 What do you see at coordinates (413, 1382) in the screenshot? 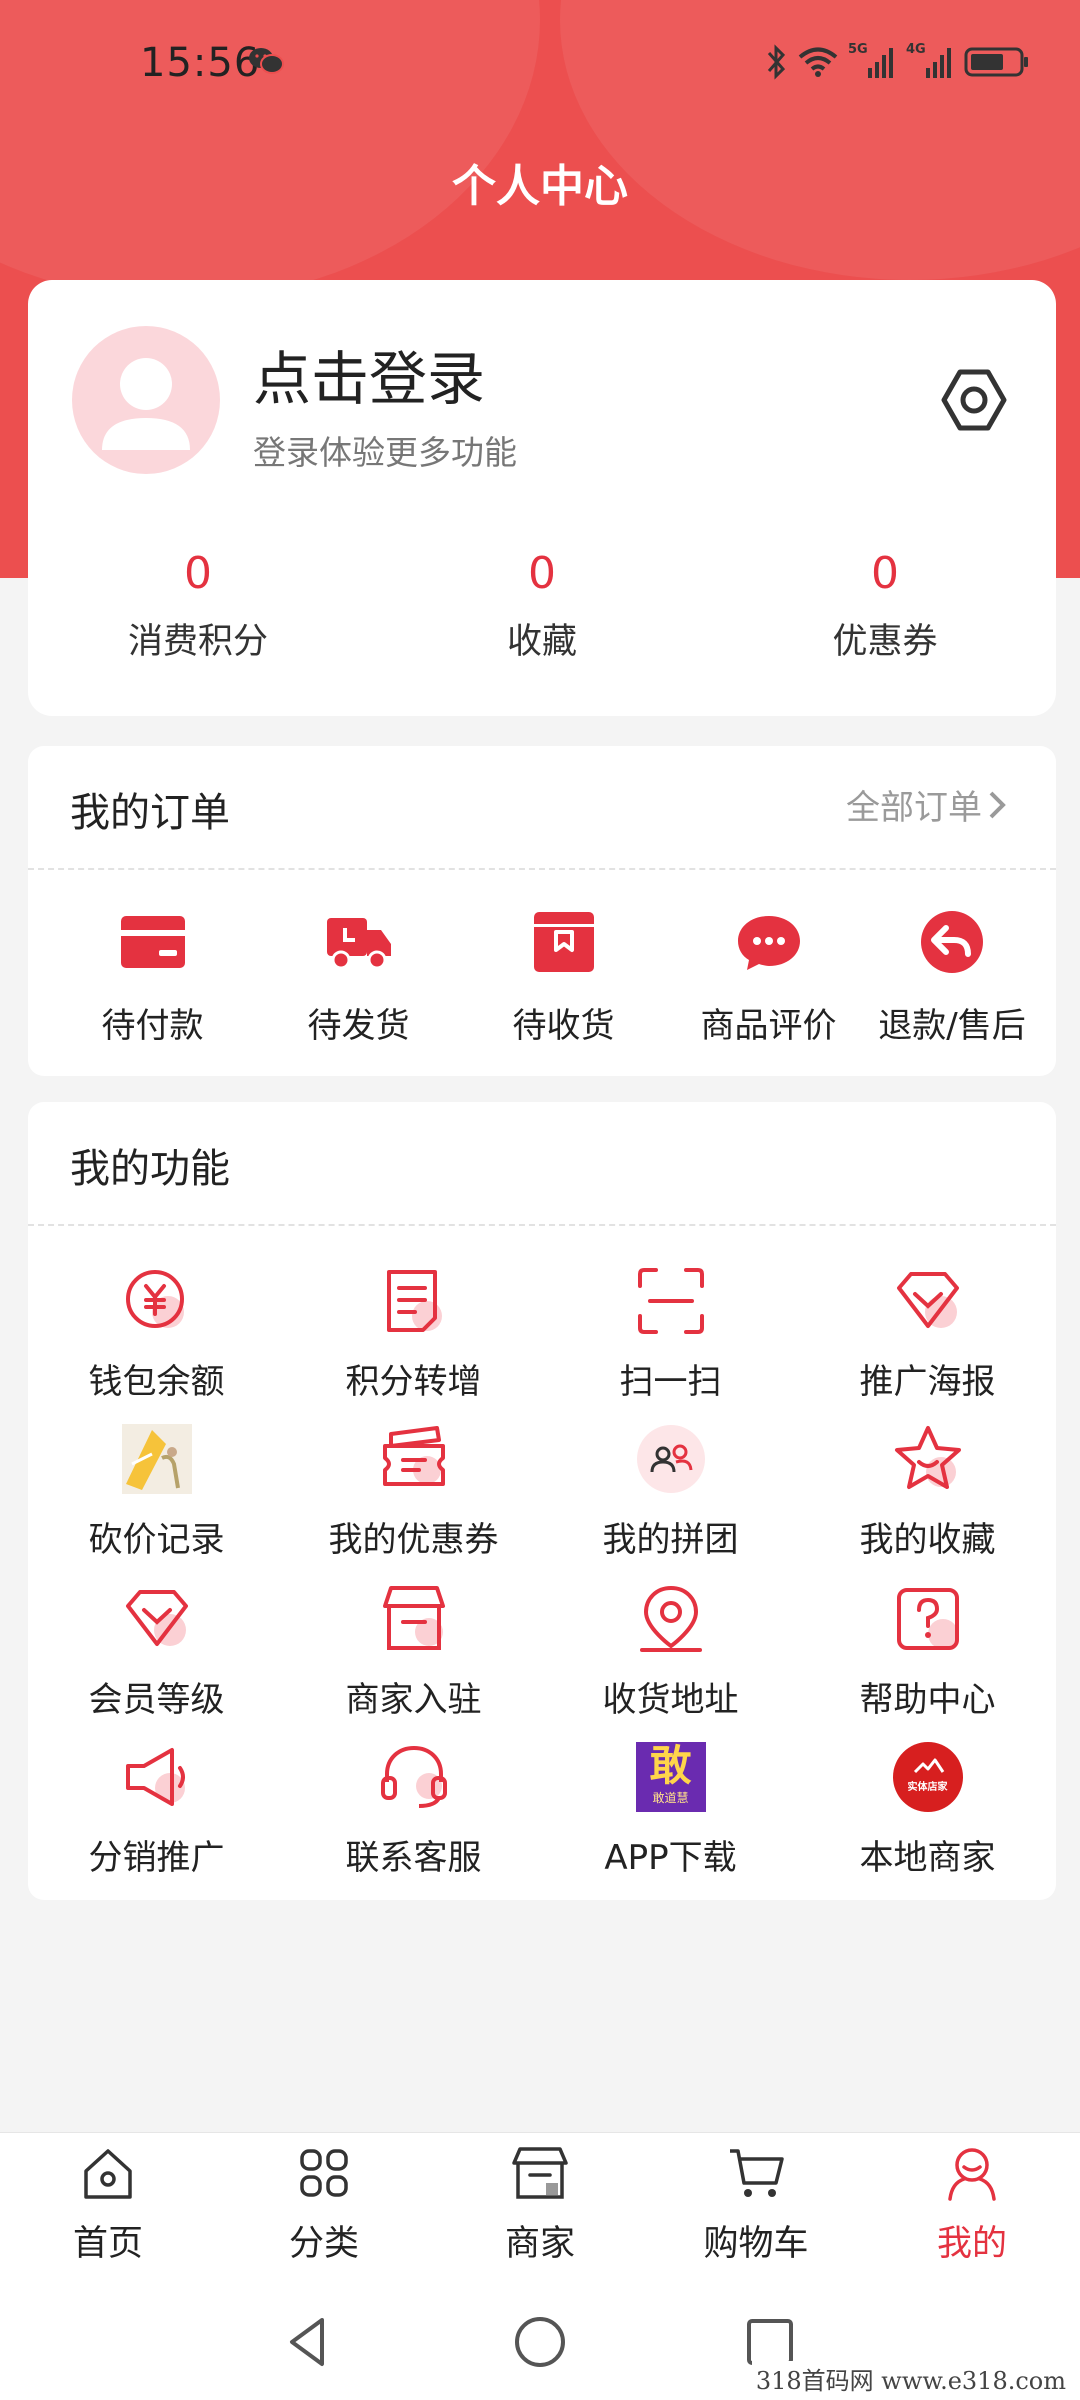
I see `func-label: 积分转增` at bounding box center [413, 1382].